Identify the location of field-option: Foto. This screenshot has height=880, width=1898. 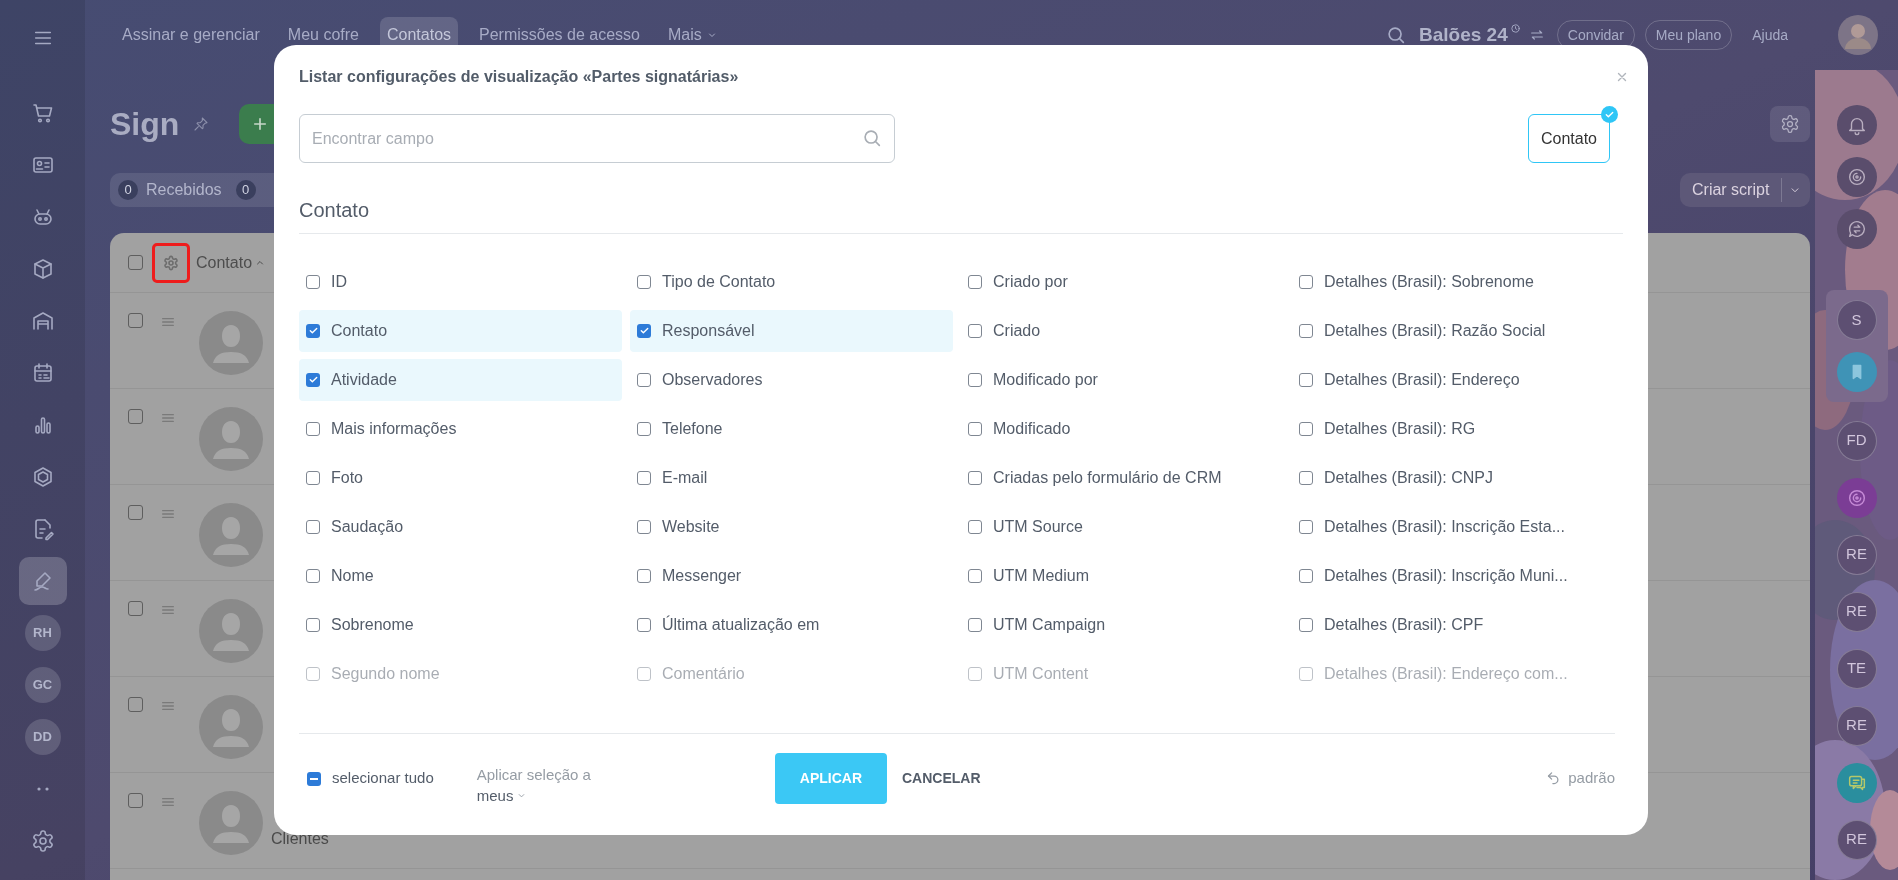
(460, 477).